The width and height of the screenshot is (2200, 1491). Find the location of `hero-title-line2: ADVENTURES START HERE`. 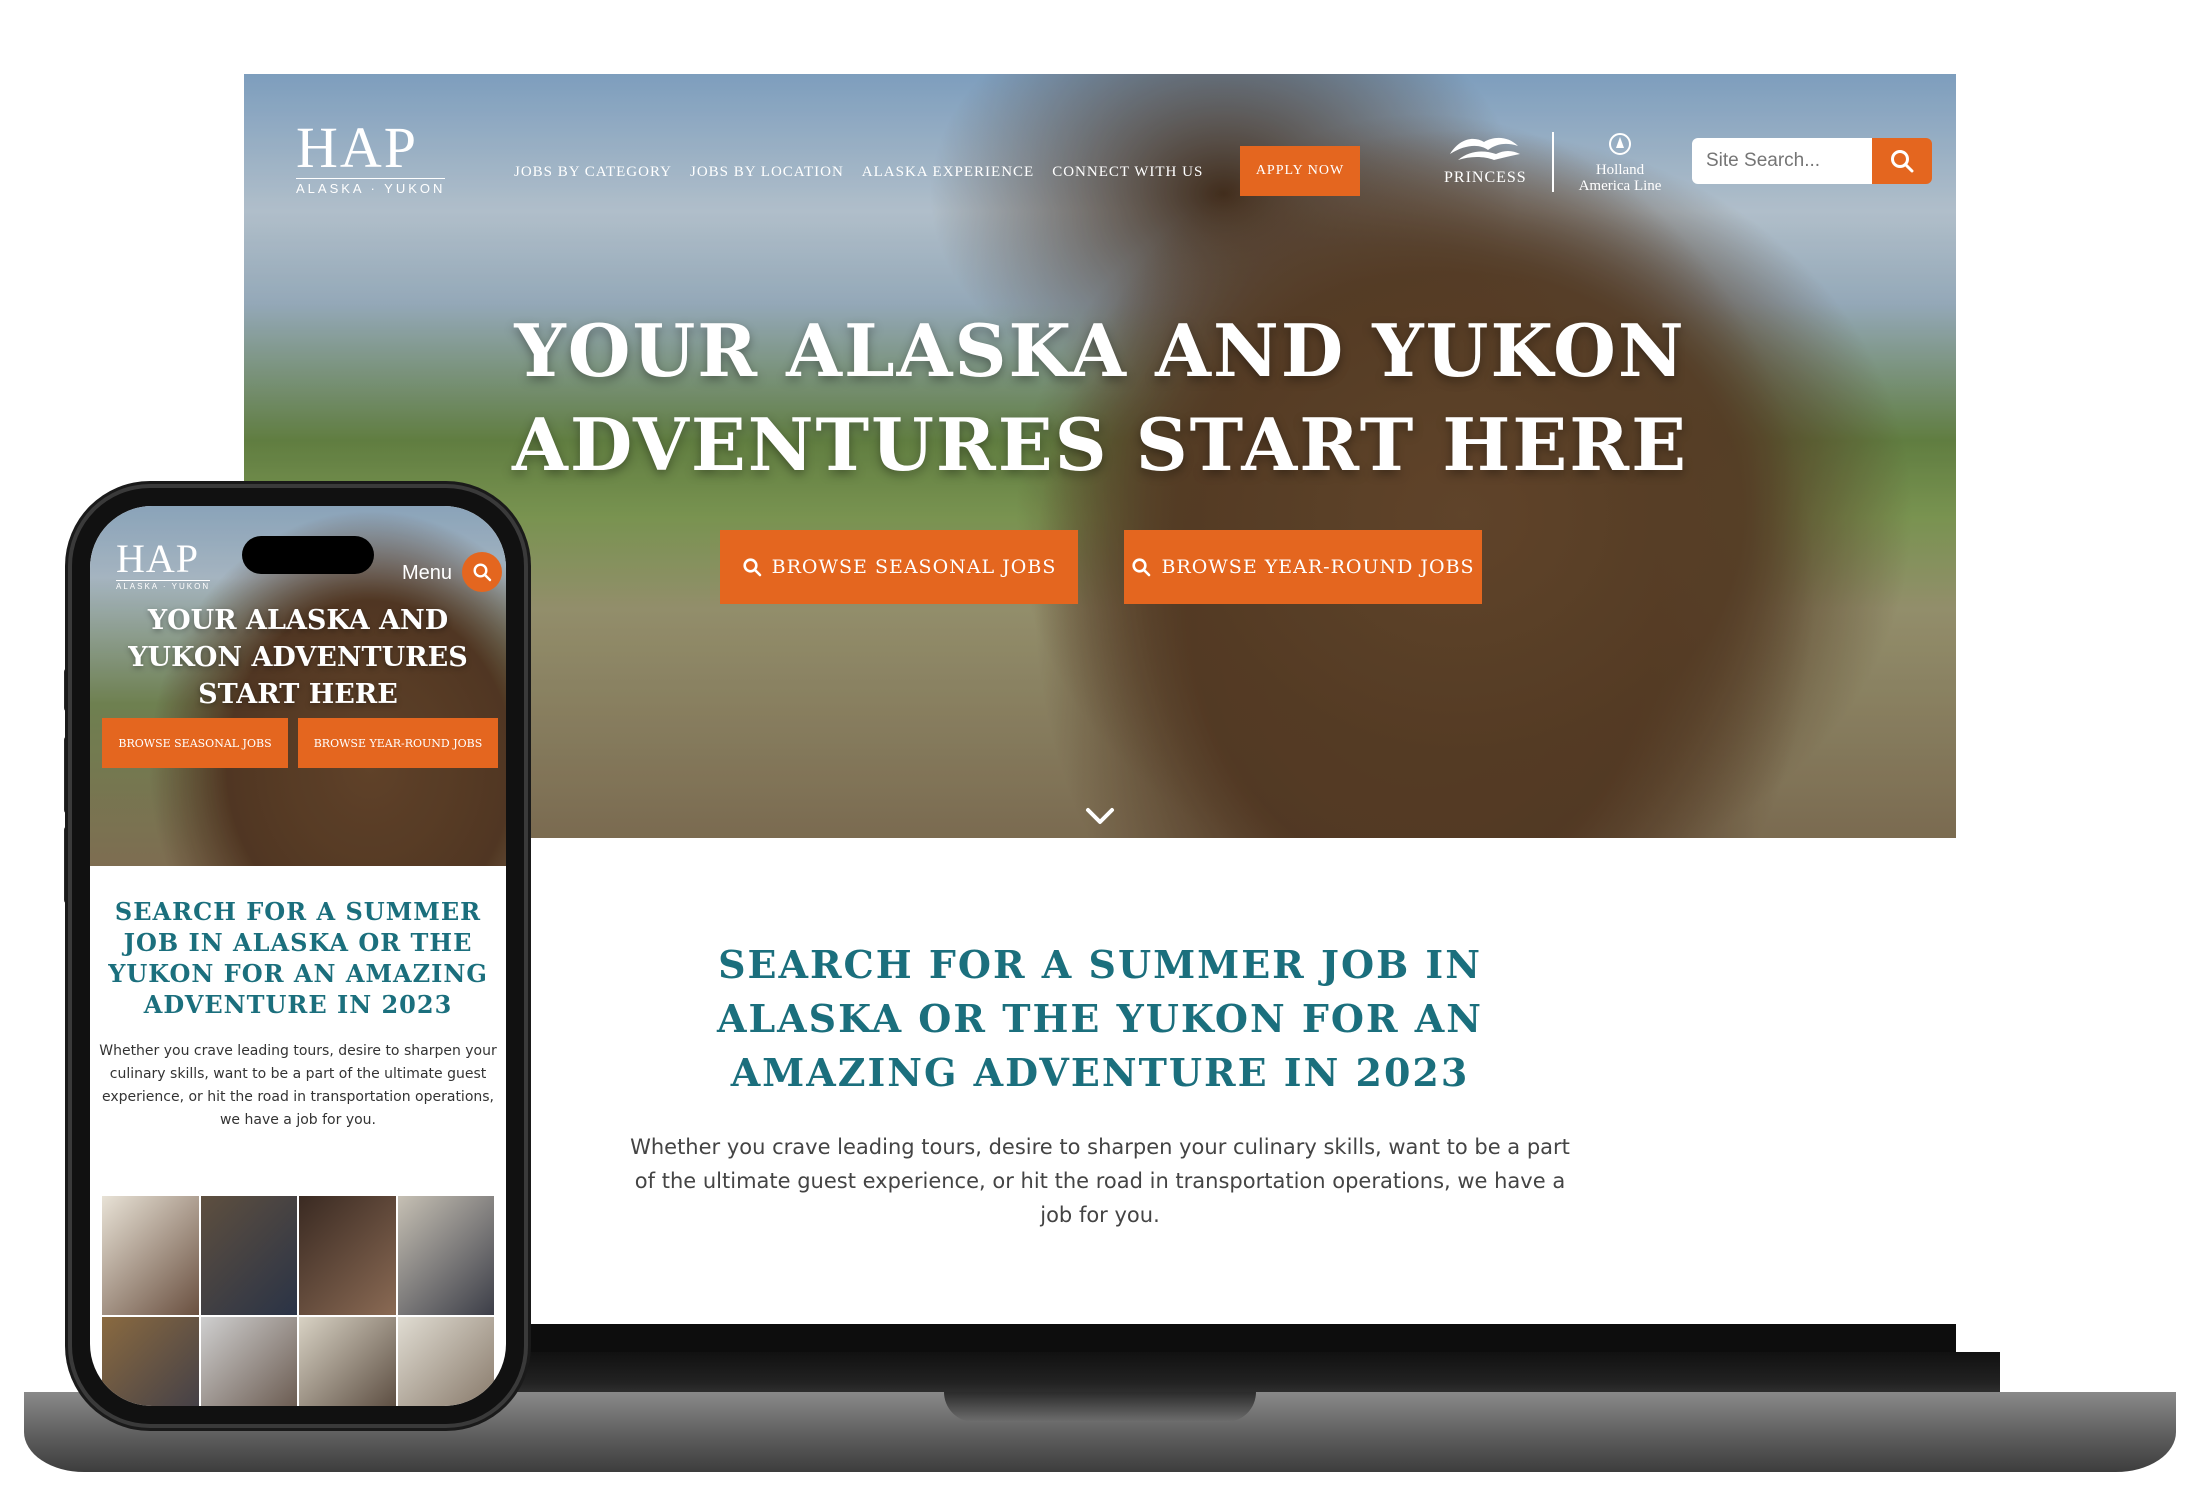

hero-title-line2: ADVENTURES START HERE is located at coordinates (1100, 444).